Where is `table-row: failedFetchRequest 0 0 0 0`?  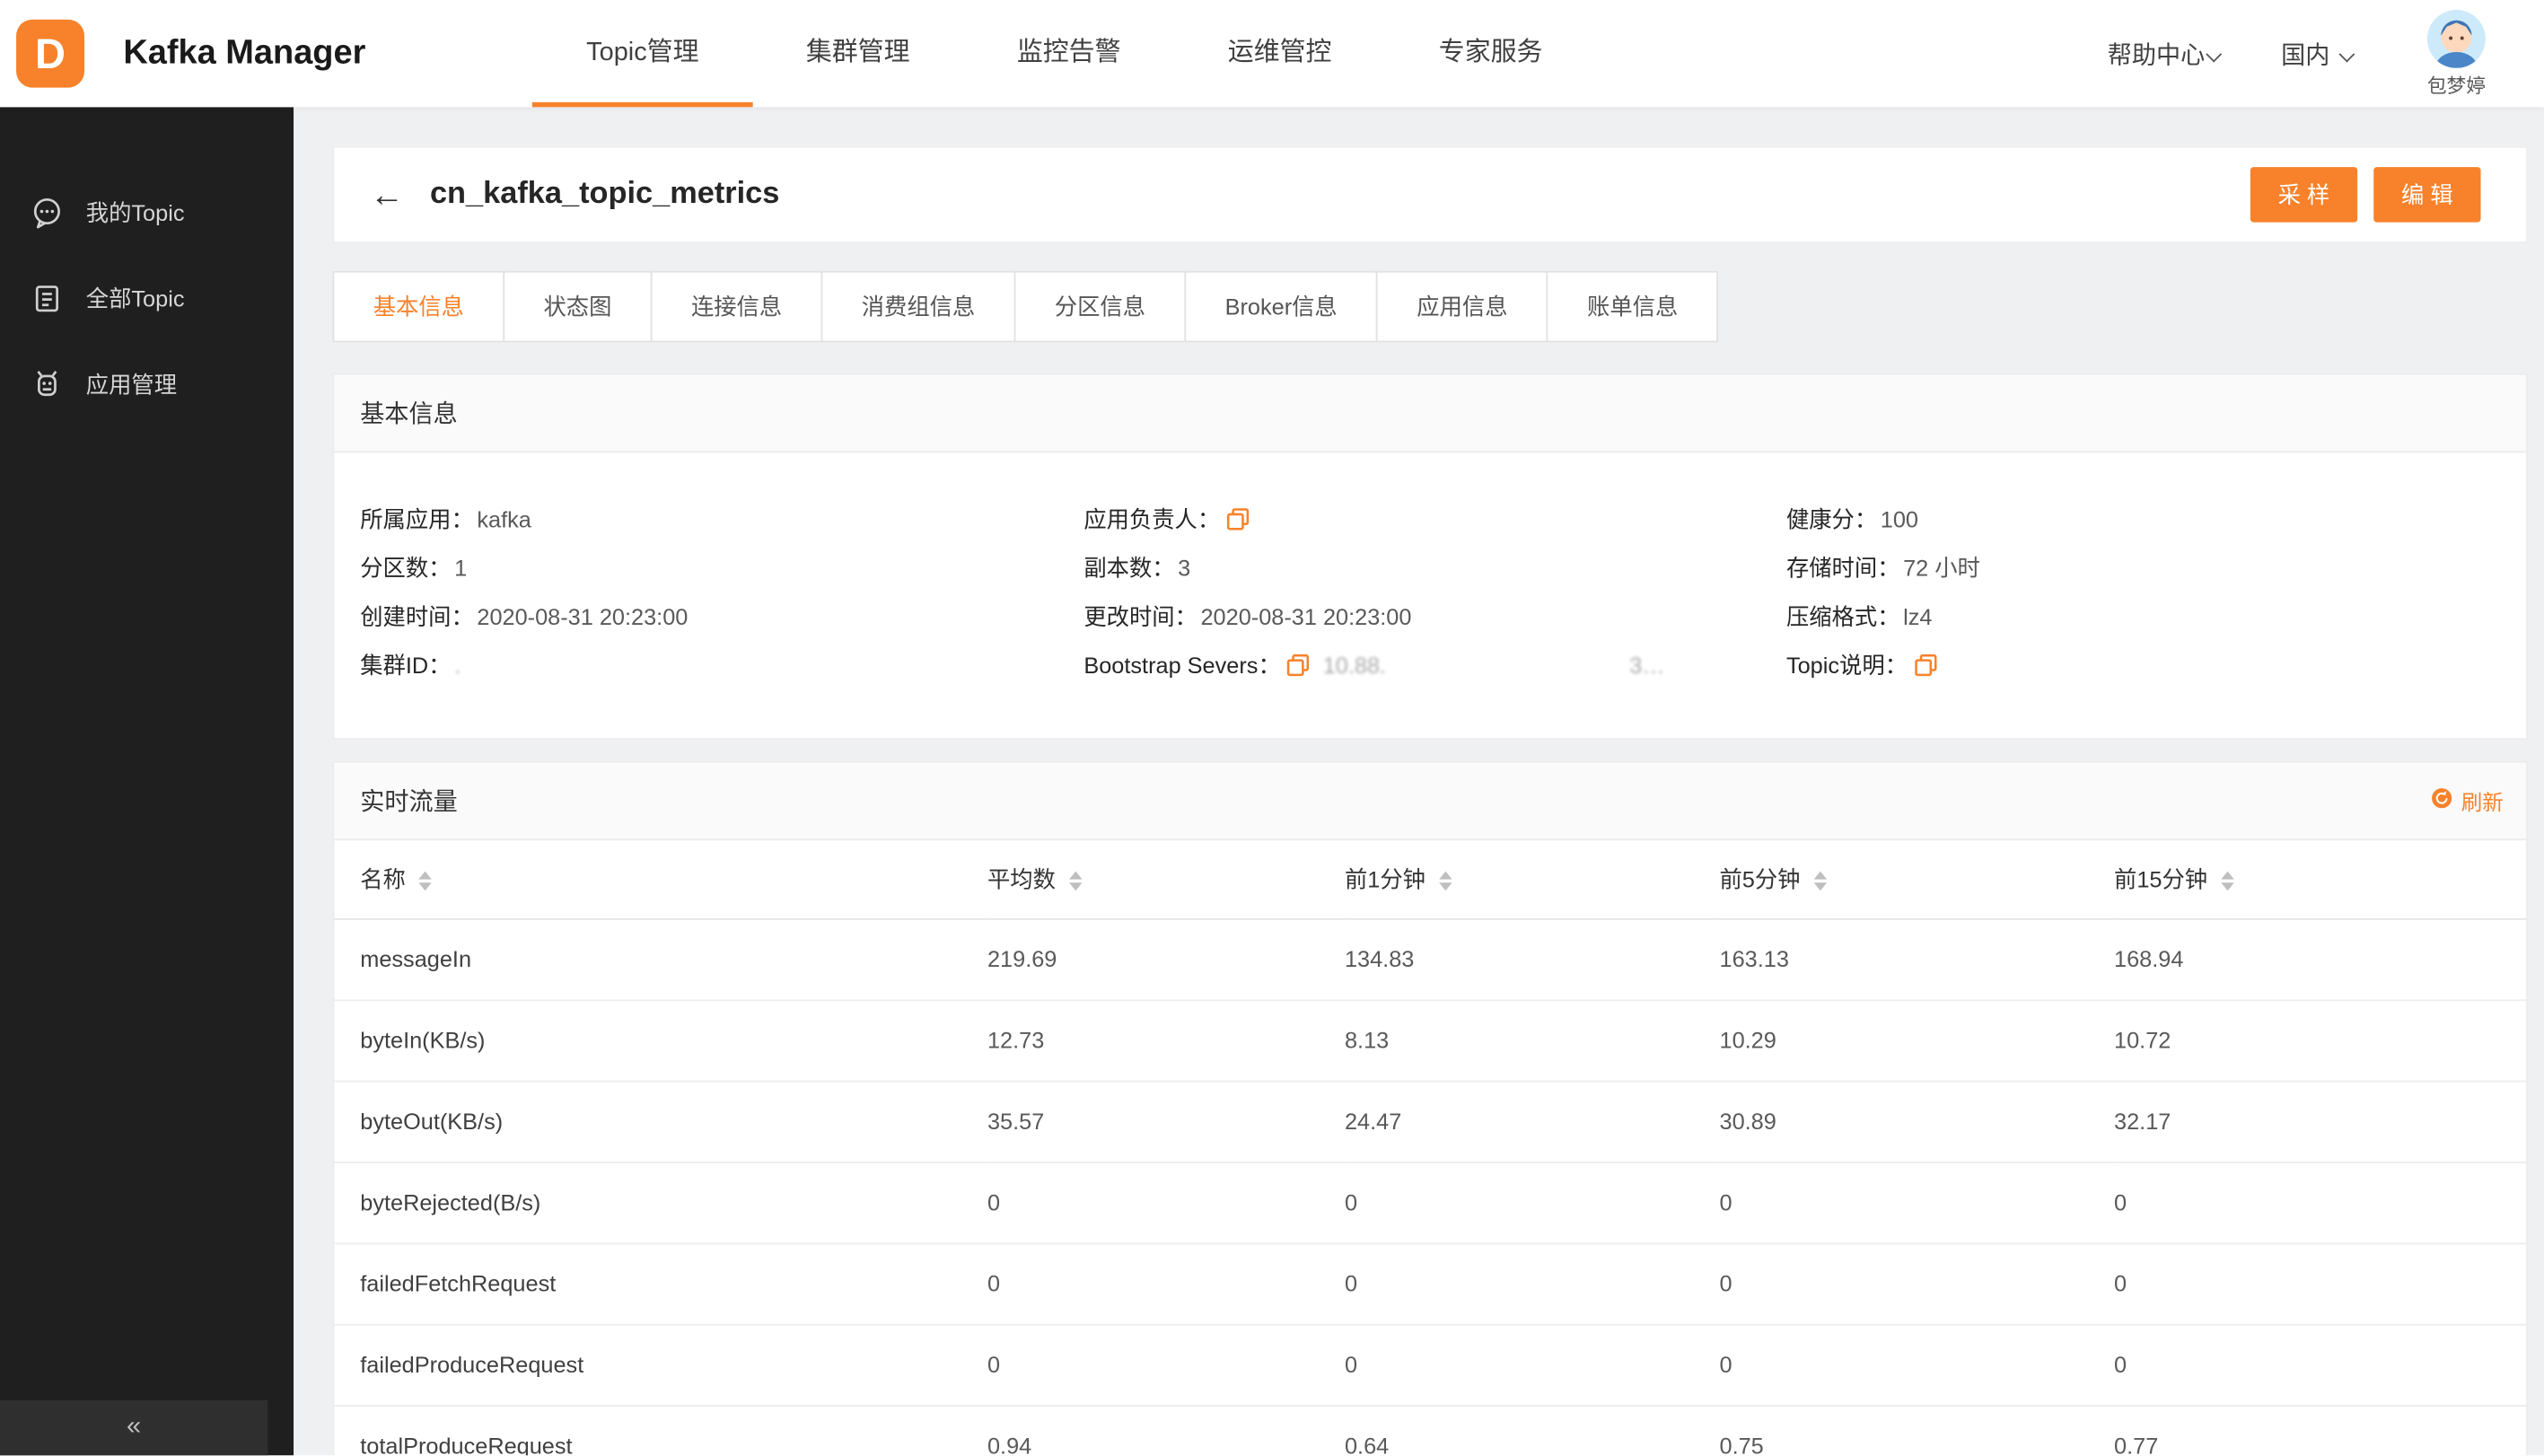 table-row: failedFetchRequest 0 0 0 0 is located at coordinates (1430, 1284).